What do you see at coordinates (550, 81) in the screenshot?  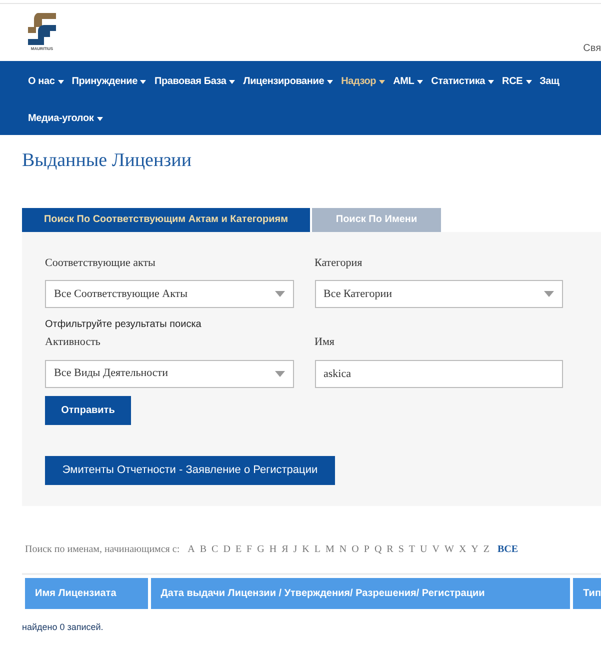 I see `nav-item: Защ` at bounding box center [550, 81].